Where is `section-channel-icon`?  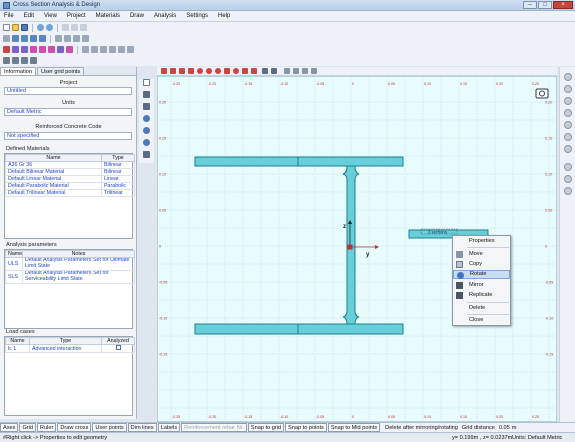 section-channel-icon is located at coordinates (33, 49).